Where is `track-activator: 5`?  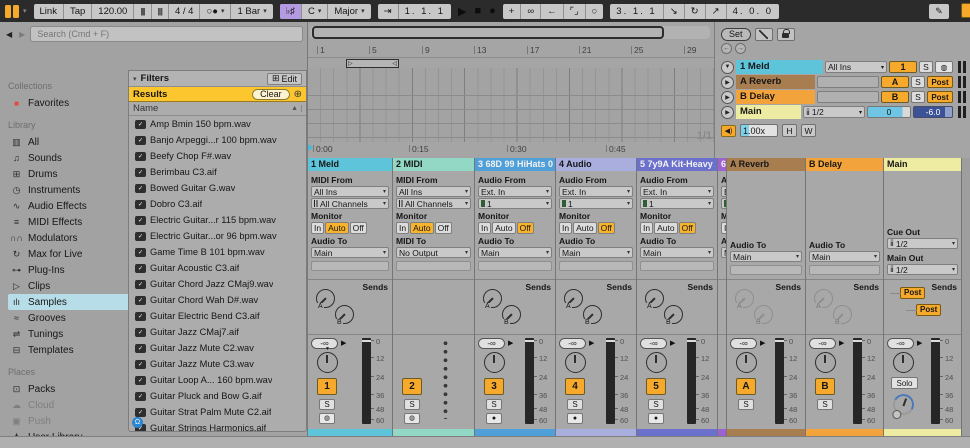 track-activator: 5 is located at coordinates (656, 386).